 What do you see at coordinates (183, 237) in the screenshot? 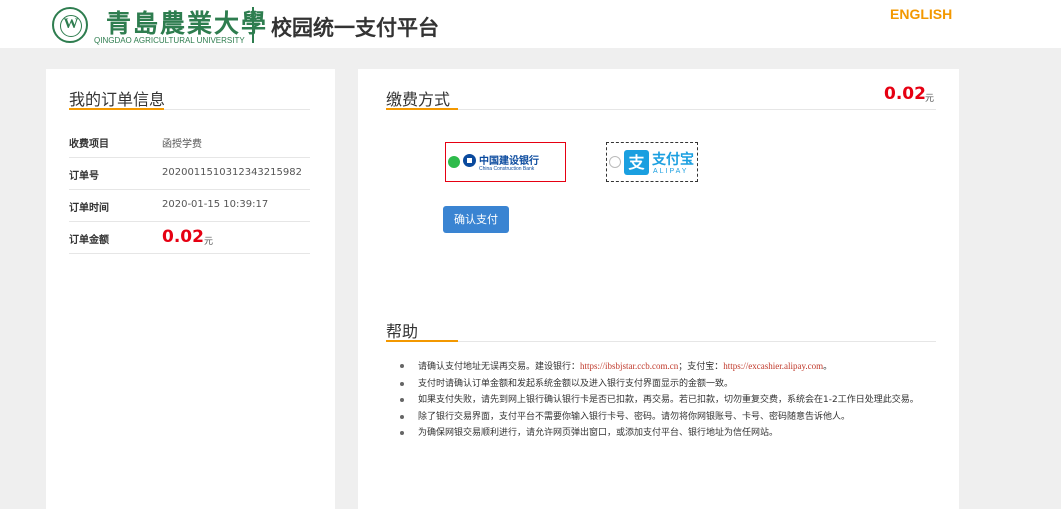
I see `order-amount-value: 0.02` at bounding box center [183, 237].